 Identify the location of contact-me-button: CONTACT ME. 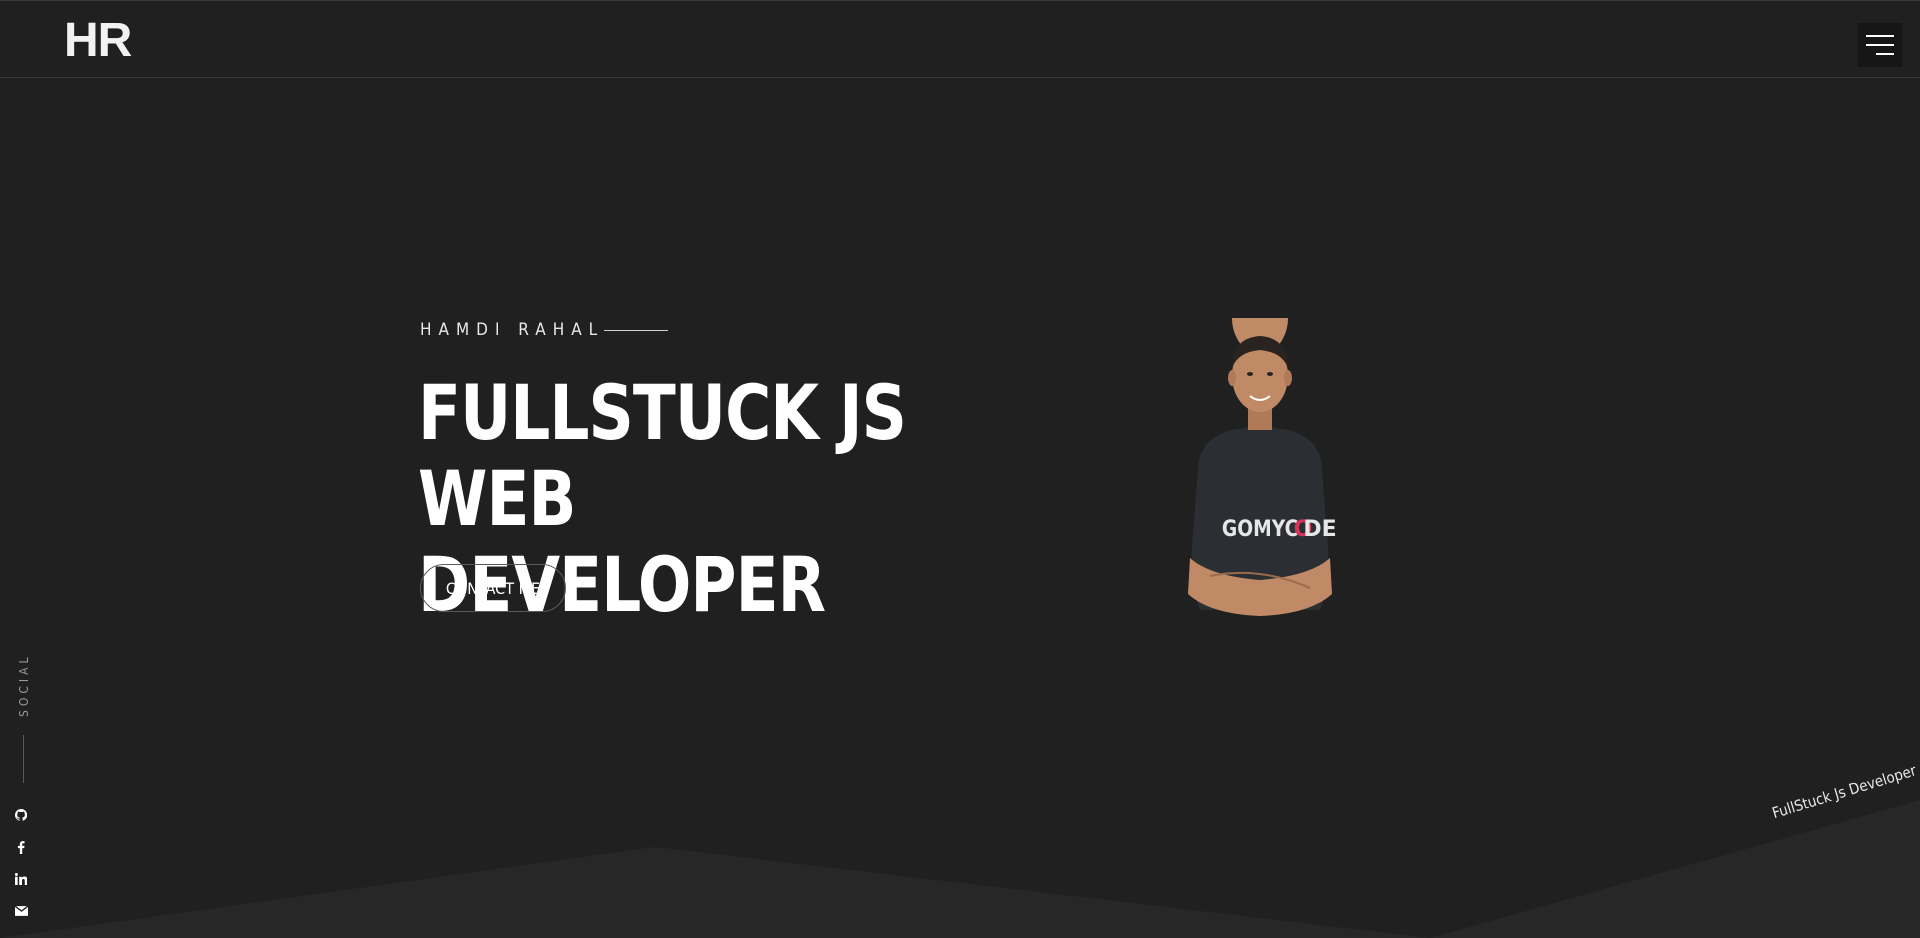
(493, 588).